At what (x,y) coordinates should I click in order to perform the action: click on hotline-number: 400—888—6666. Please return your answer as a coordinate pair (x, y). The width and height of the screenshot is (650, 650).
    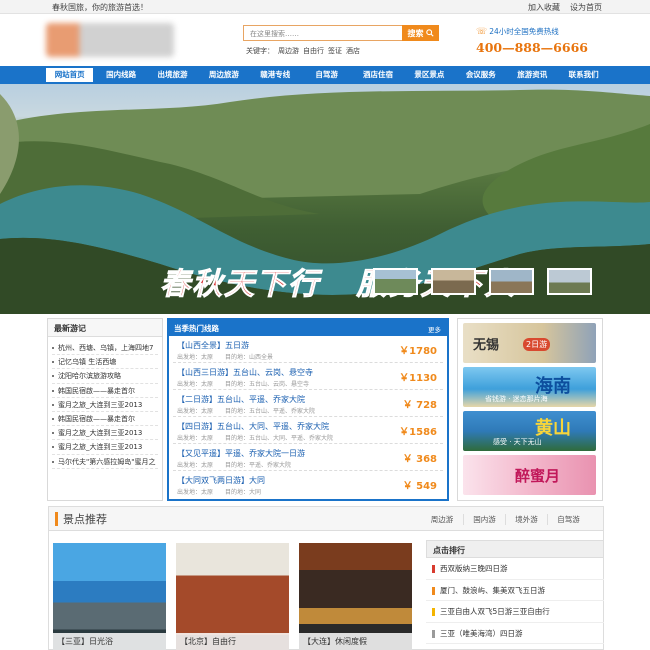
    Looking at the image, I should click on (532, 47).